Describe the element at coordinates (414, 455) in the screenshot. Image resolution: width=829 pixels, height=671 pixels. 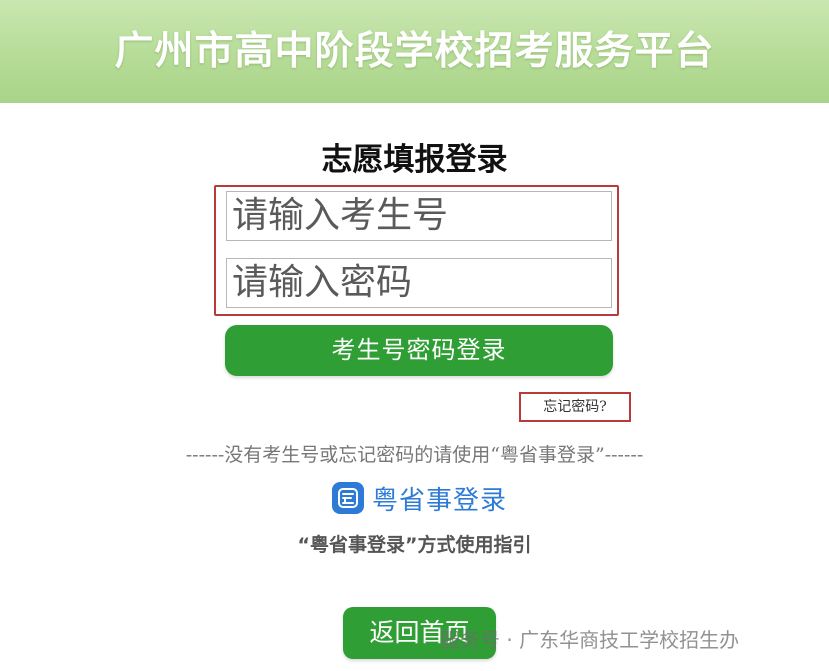
I see `yss-hint-text: ------没有考生号或忘记密码的请使用“粤省事登录”------` at that location.